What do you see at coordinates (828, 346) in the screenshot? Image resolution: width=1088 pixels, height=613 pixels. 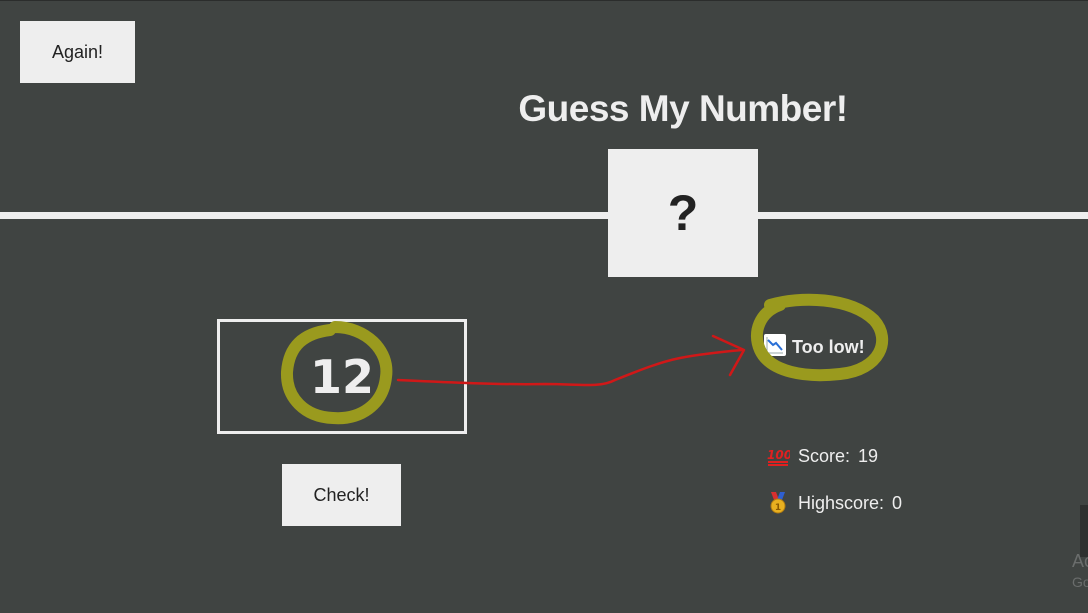 I see `message-text: Too low!` at bounding box center [828, 346].